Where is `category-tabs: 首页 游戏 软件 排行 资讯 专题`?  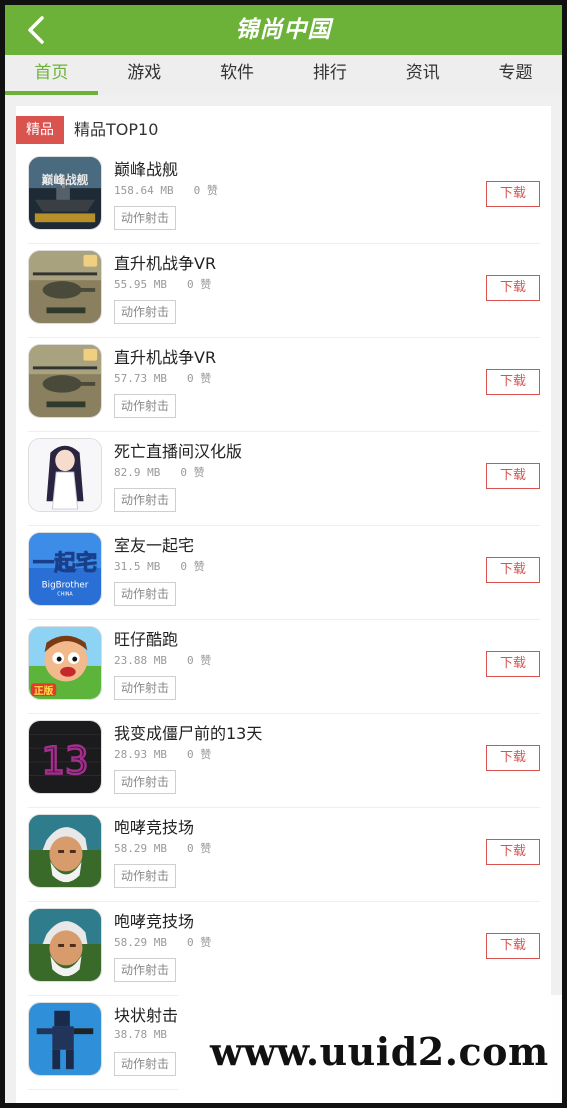
category-tabs: 首页 游戏 软件 排行 资讯 专题 is located at coordinates (283, 75).